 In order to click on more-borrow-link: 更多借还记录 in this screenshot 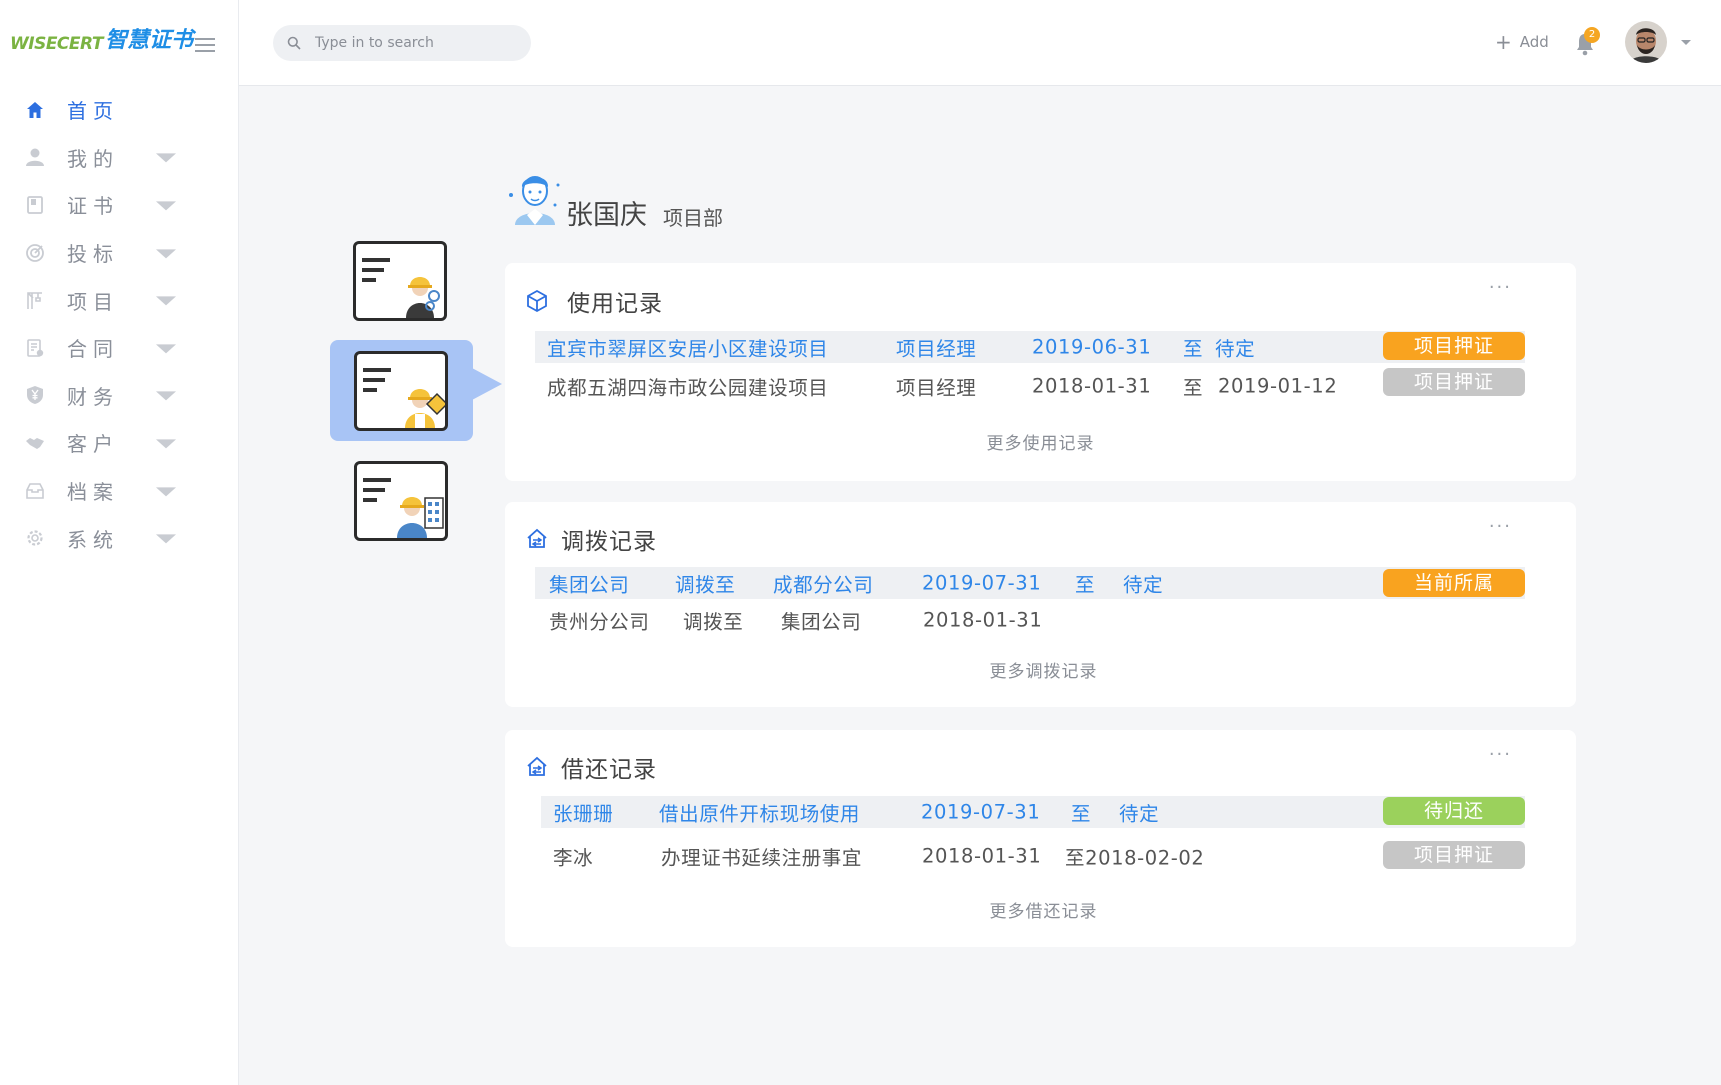, I will do `click(1043, 909)`.